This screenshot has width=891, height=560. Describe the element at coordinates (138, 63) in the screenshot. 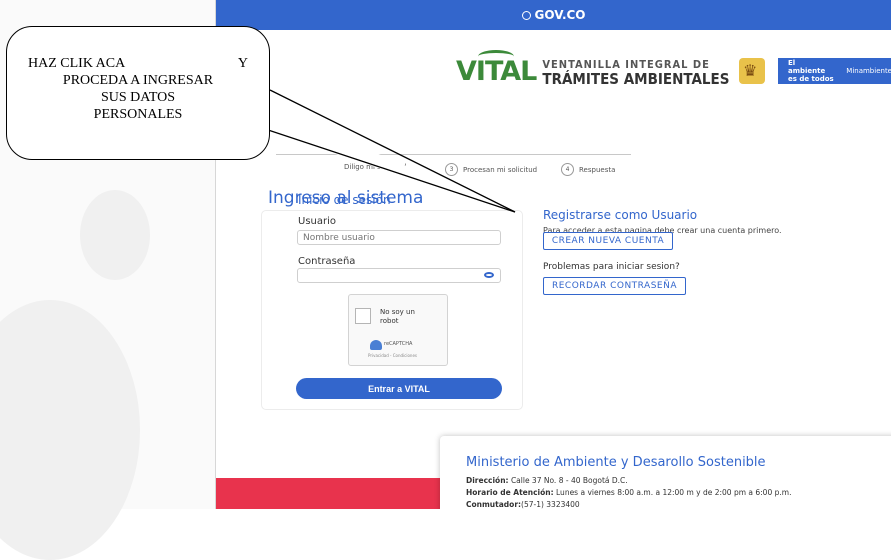

I see `callout-line: HAZ CLIK ACA Y` at that location.